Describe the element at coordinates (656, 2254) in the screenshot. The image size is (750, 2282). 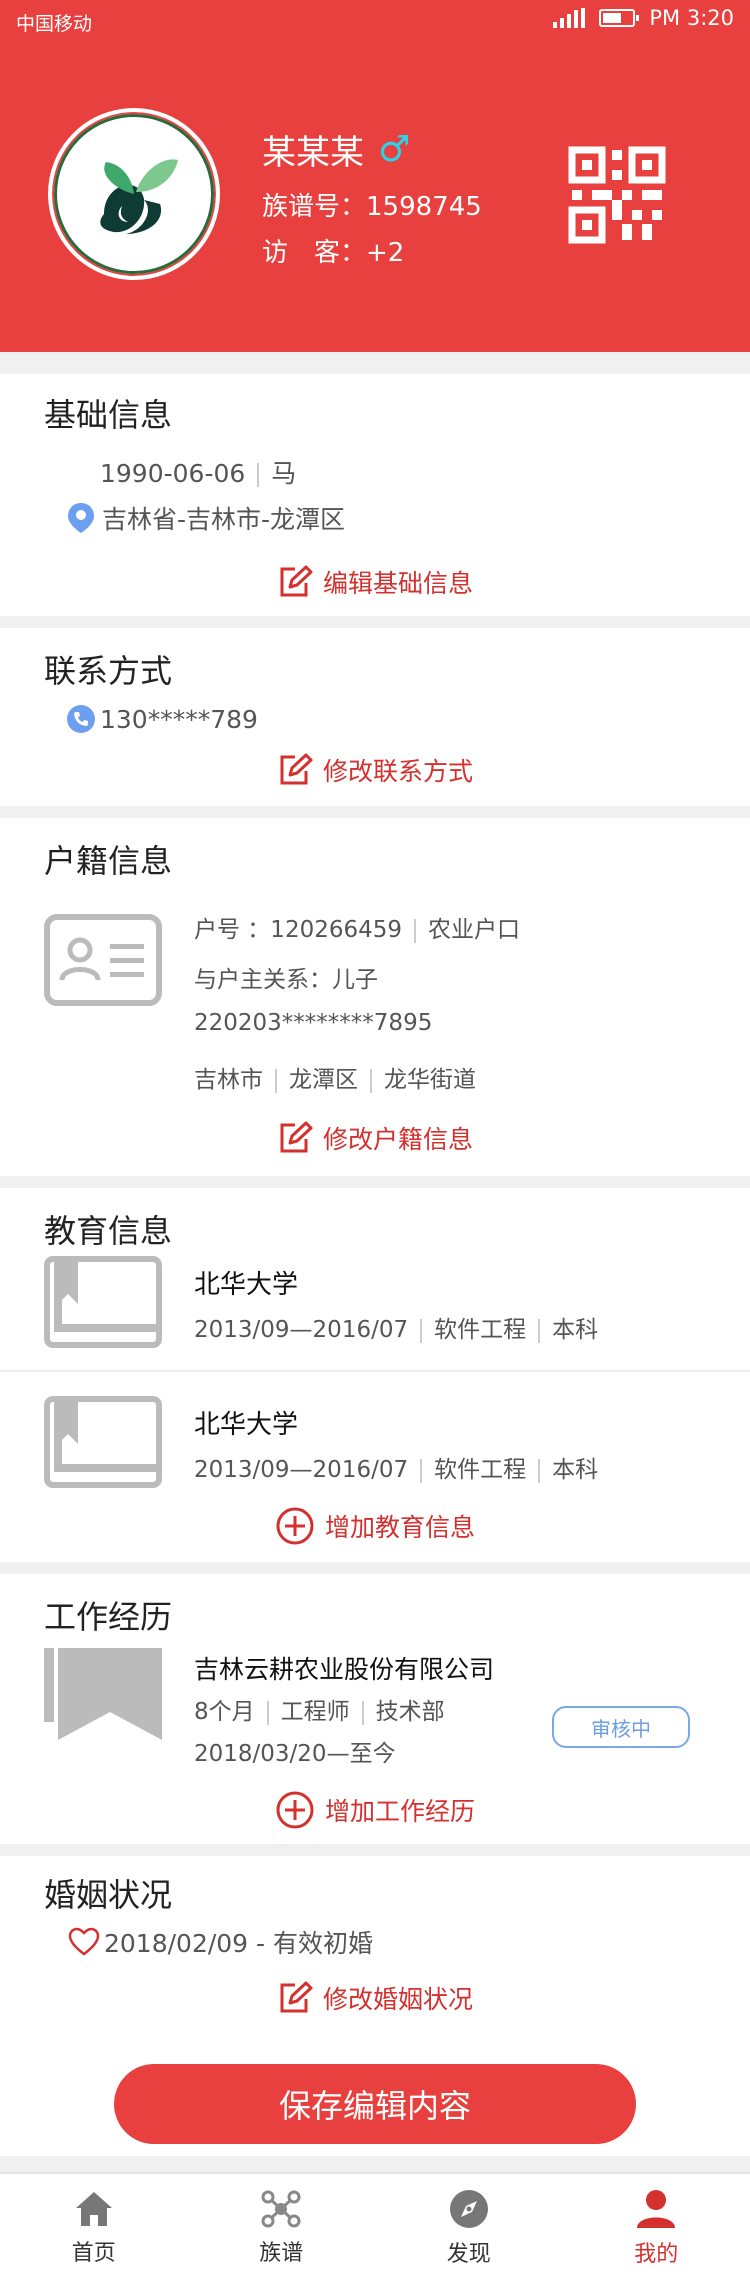
I see `tab-label: 我的` at that location.